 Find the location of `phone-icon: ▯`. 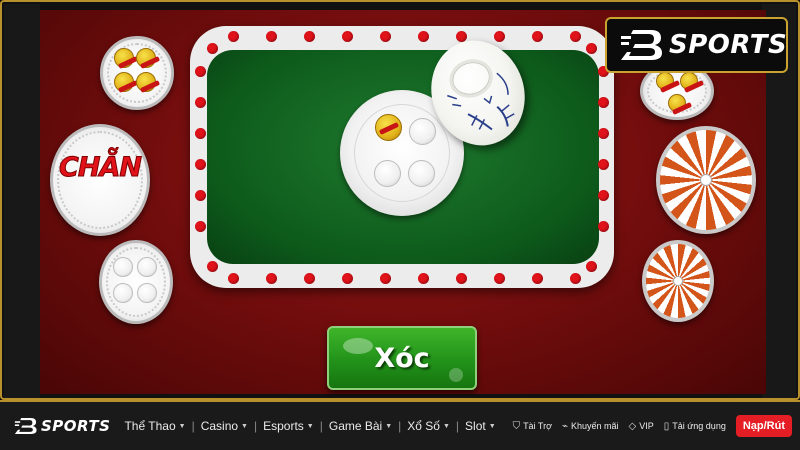

phone-icon: ▯ is located at coordinates (666, 426).